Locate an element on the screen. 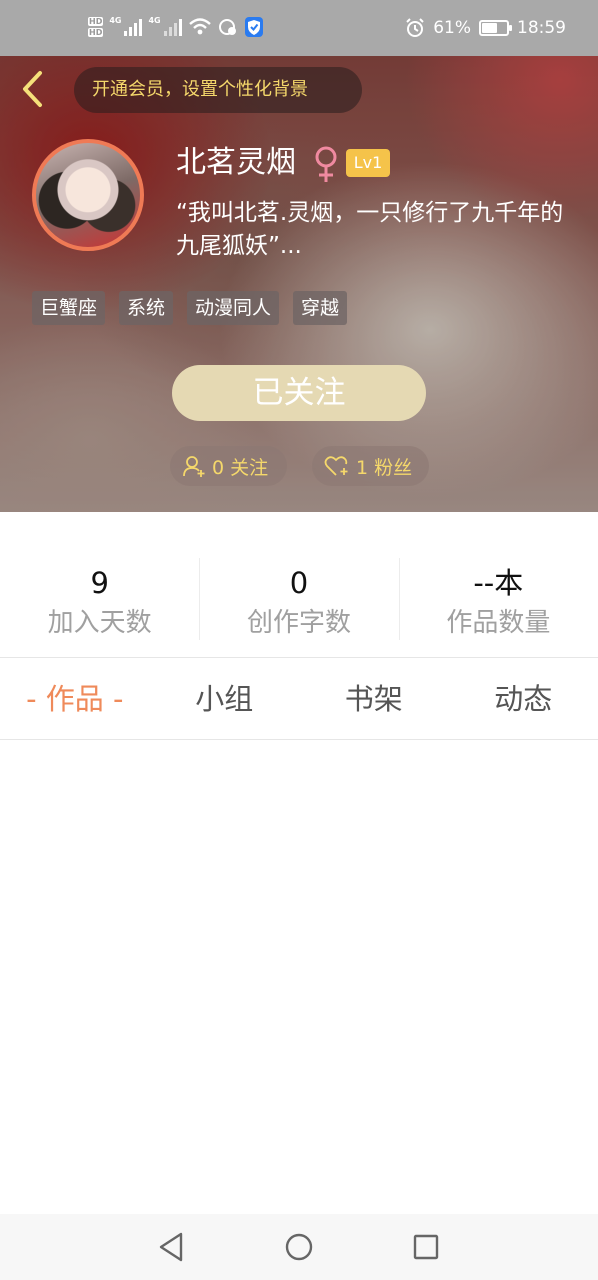  signal-strength-icon is located at coordinates (133, 27).